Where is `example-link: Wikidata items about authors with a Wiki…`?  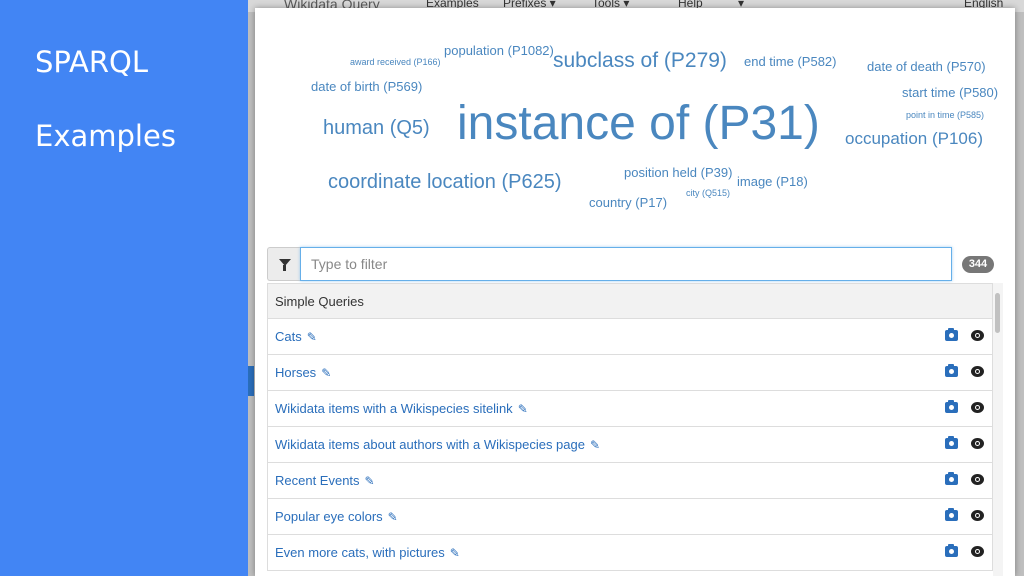 example-link: Wikidata items about authors with a Wiki… is located at coordinates (430, 444).